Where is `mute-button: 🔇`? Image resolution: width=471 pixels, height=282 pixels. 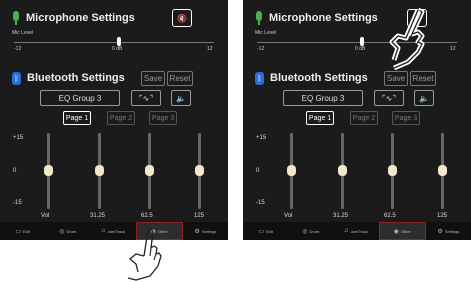 mute-button: 🔇 is located at coordinates (182, 18).